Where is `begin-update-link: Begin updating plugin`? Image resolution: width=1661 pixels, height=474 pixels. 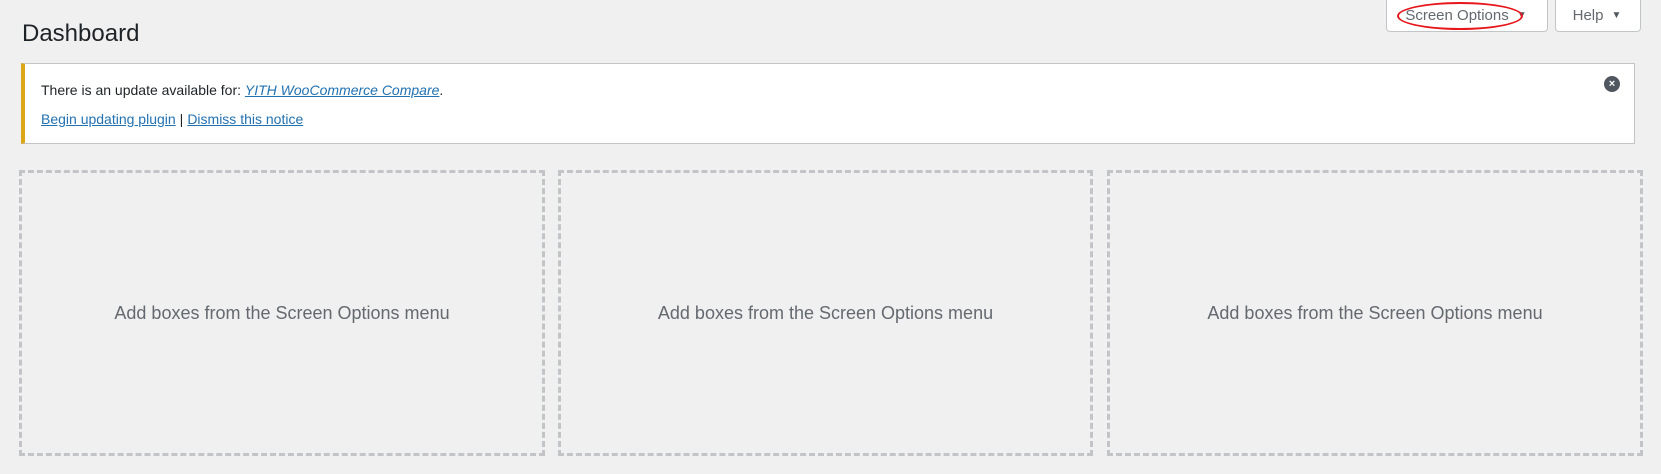
begin-update-link: Begin updating plugin is located at coordinates (108, 119).